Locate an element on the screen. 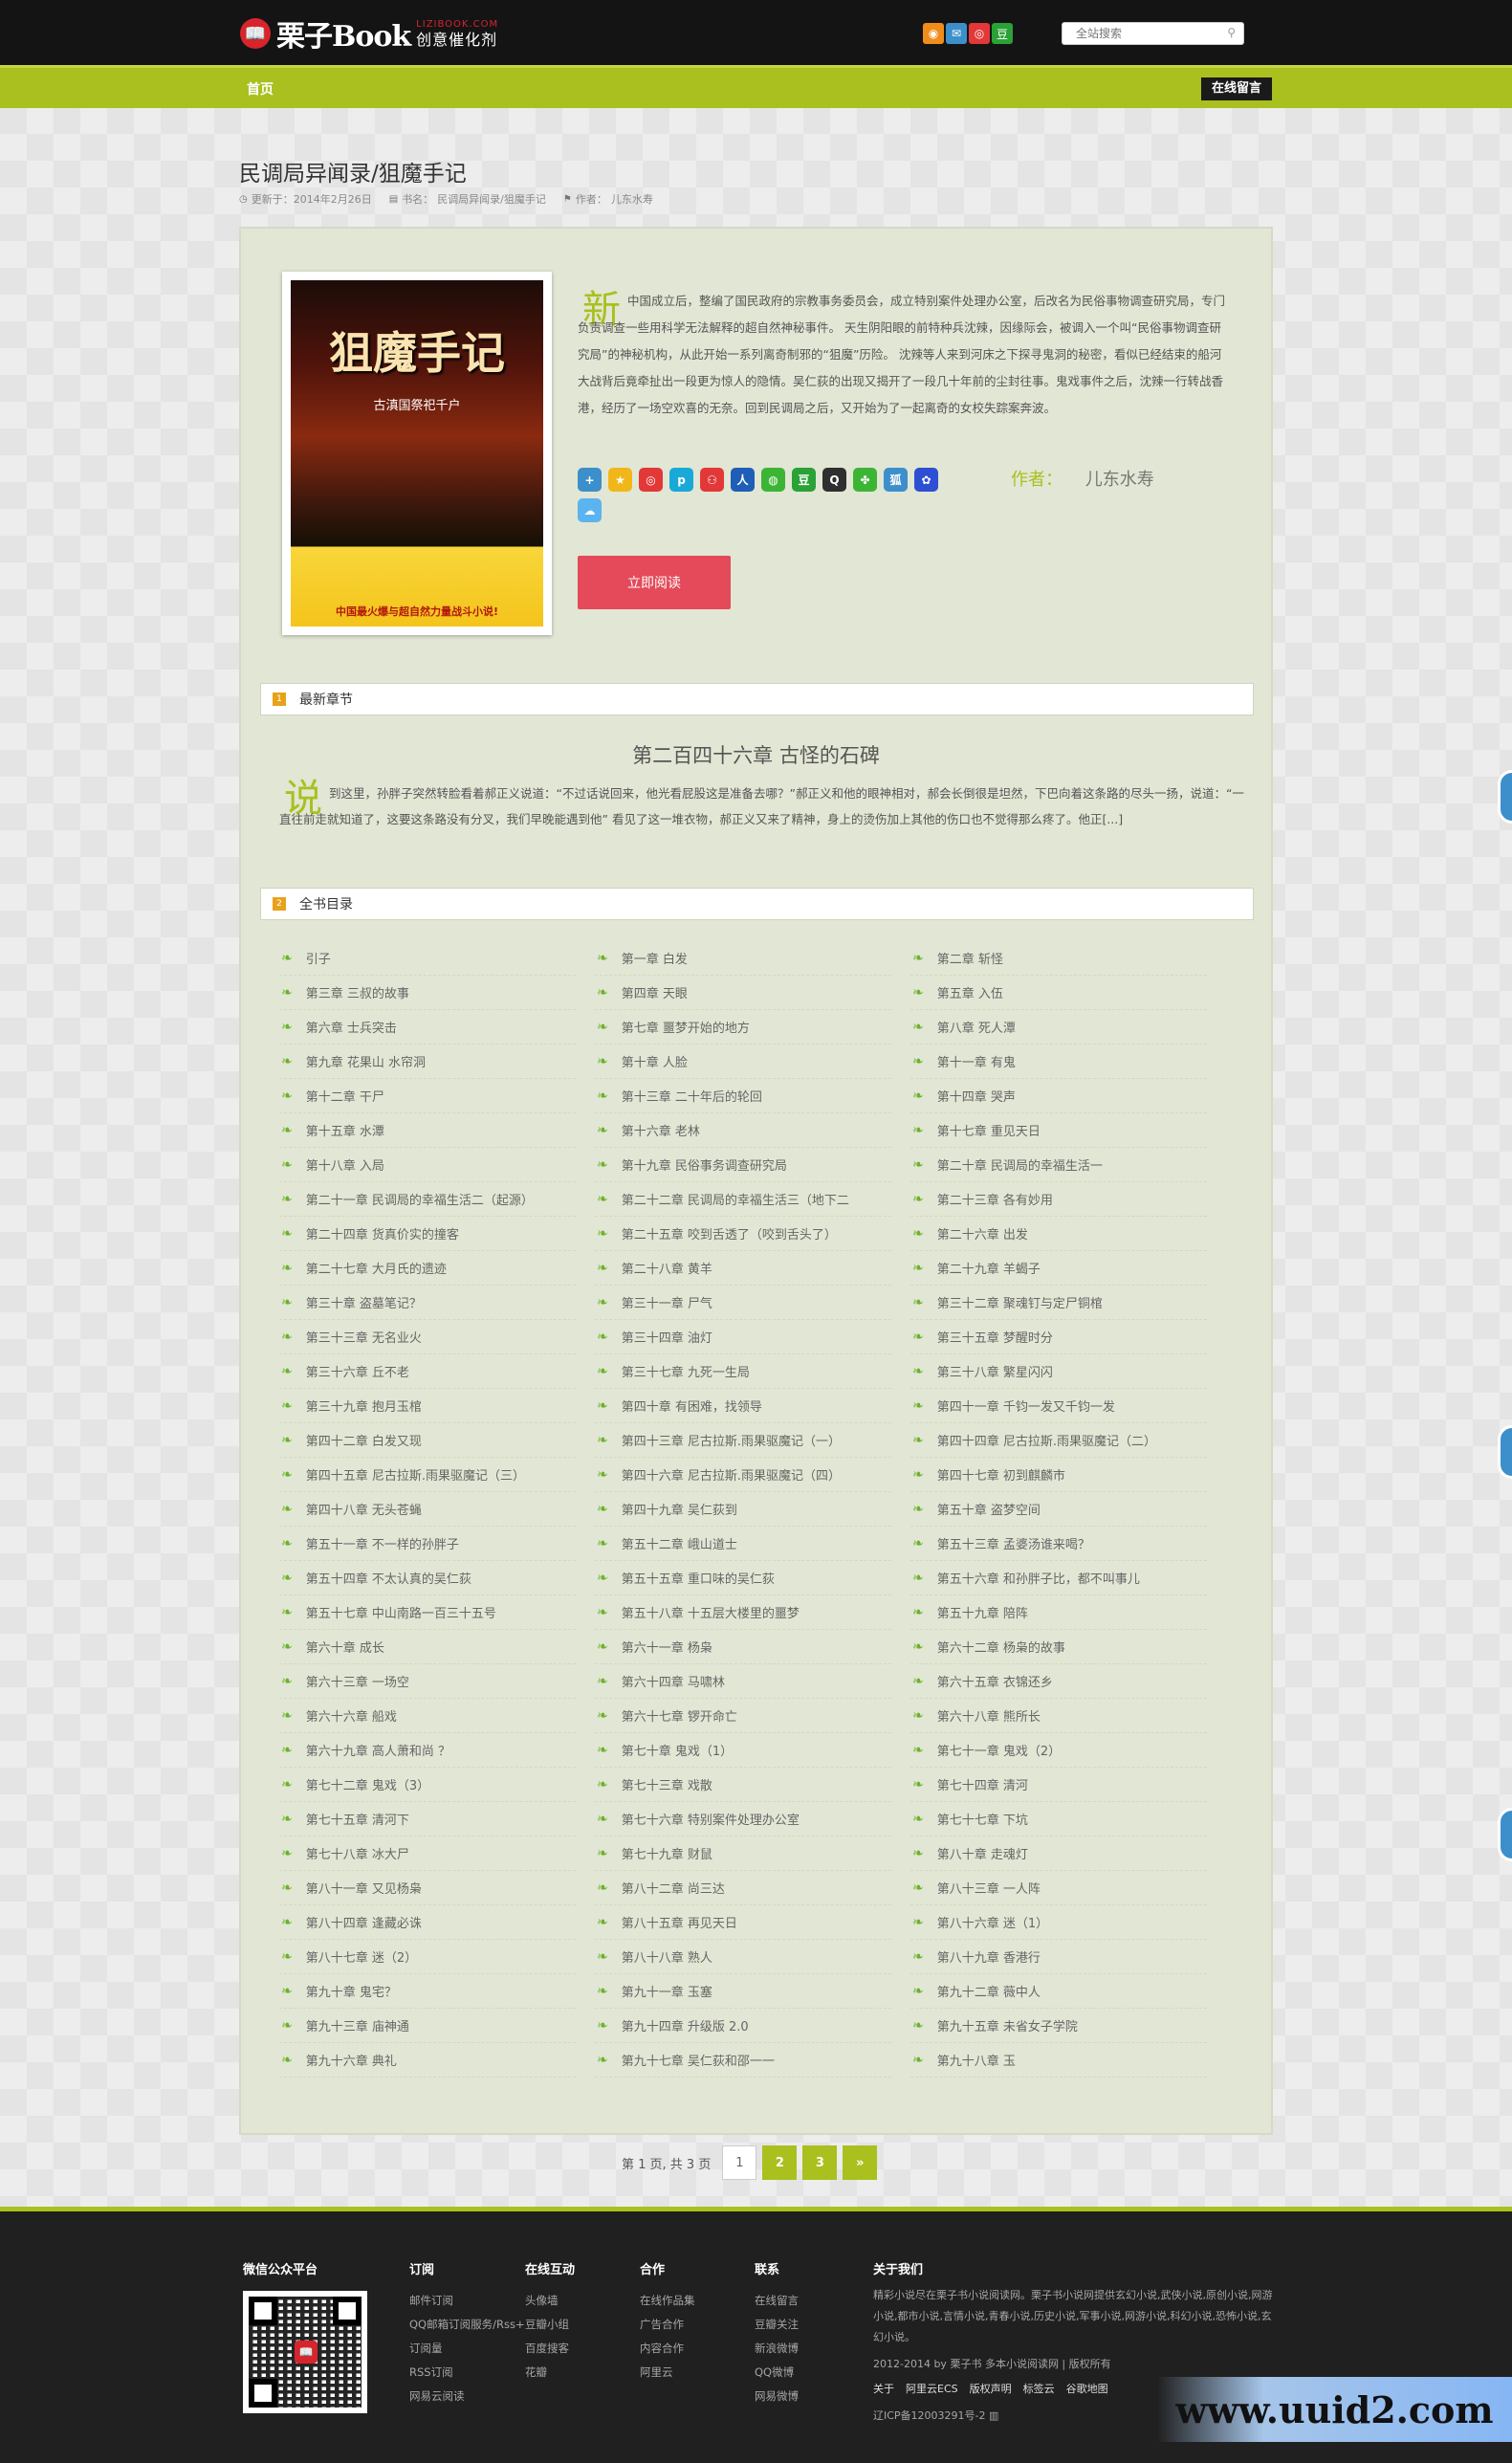 This screenshot has height=2463, width=1512. footer-link: 豆瓣小组 is located at coordinates (550, 2325).